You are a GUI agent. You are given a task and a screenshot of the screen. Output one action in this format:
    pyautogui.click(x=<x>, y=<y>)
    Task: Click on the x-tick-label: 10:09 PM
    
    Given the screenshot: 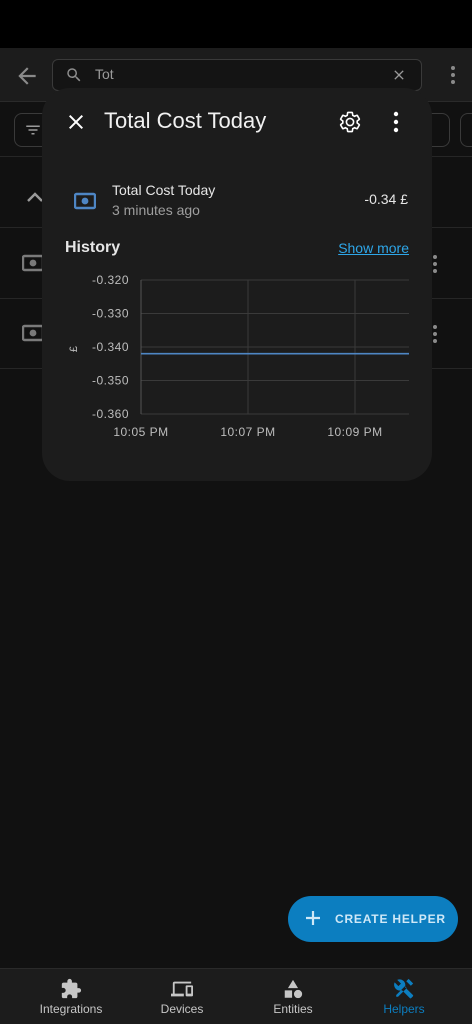 What is the action you would take?
    pyautogui.click(x=354, y=431)
    